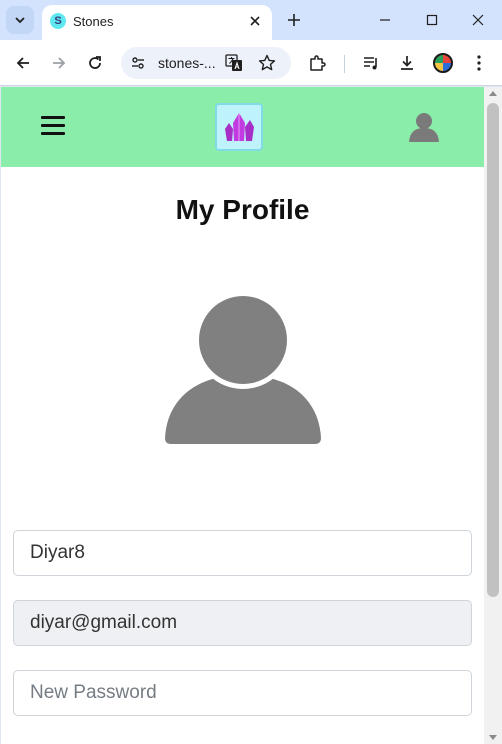 Image resolution: width=502 pixels, height=744 pixels. I want to click on new-tab-button, so click(294, 20).